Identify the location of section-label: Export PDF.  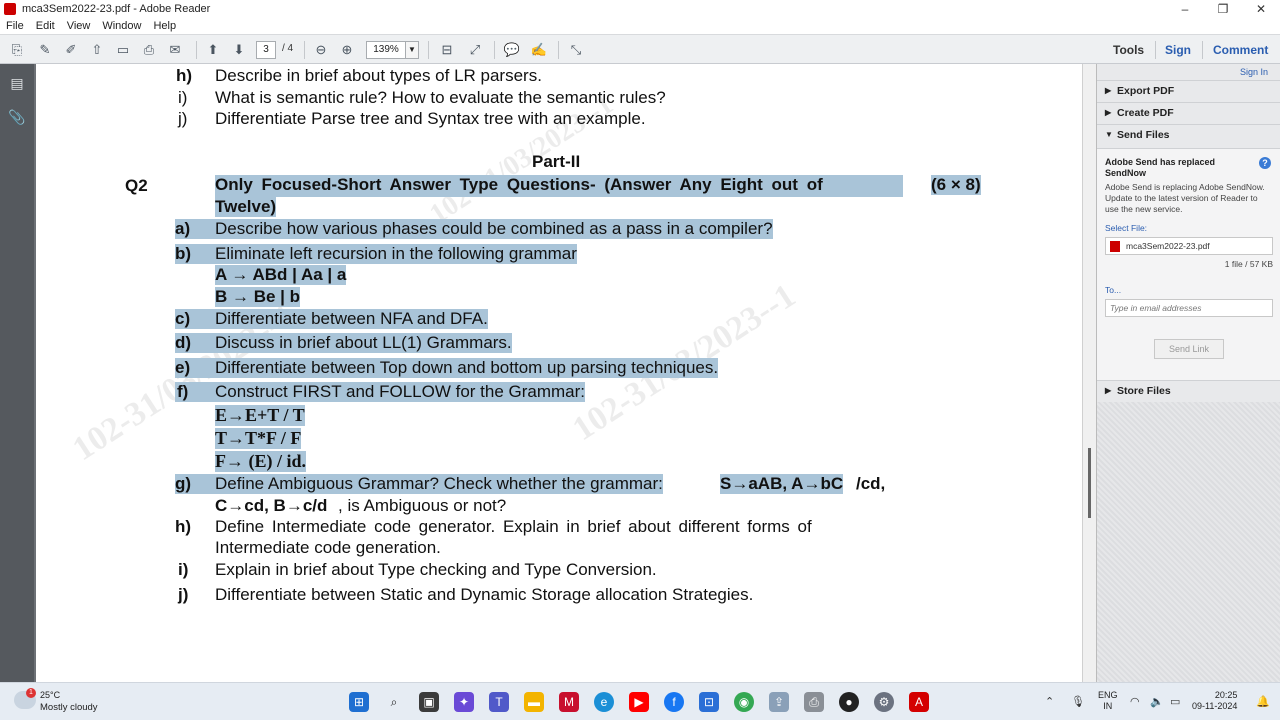
(1146, 91).